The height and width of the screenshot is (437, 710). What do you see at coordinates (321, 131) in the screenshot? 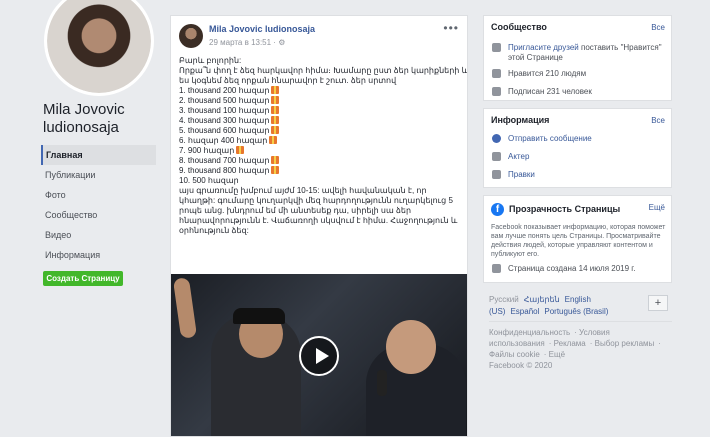
I see `list-item: 5. thousand 600 հազար` at bounding box center [321, 131].